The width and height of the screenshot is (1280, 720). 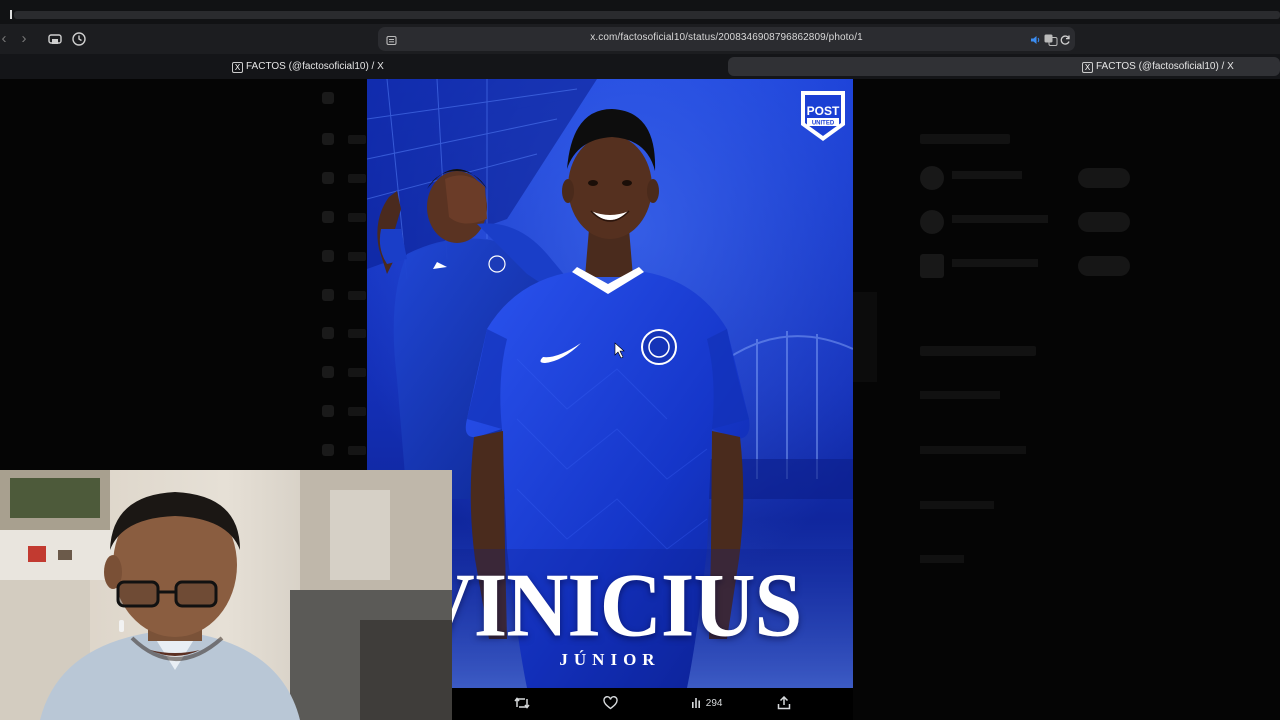 What do you see at coordinates (698, 703) in the screenshot?
I see `views-icon` at bounding box center [698, 703].